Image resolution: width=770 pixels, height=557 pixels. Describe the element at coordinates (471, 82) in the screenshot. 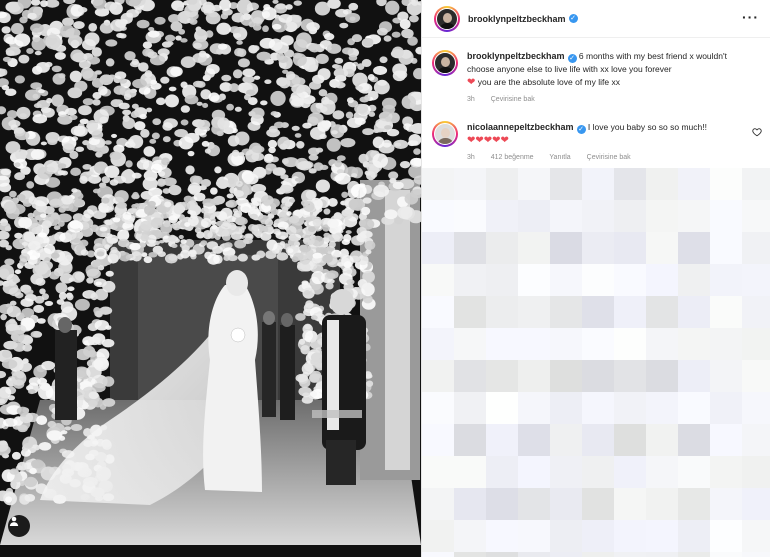

I see `red-heart-icon: ❤` at that location.